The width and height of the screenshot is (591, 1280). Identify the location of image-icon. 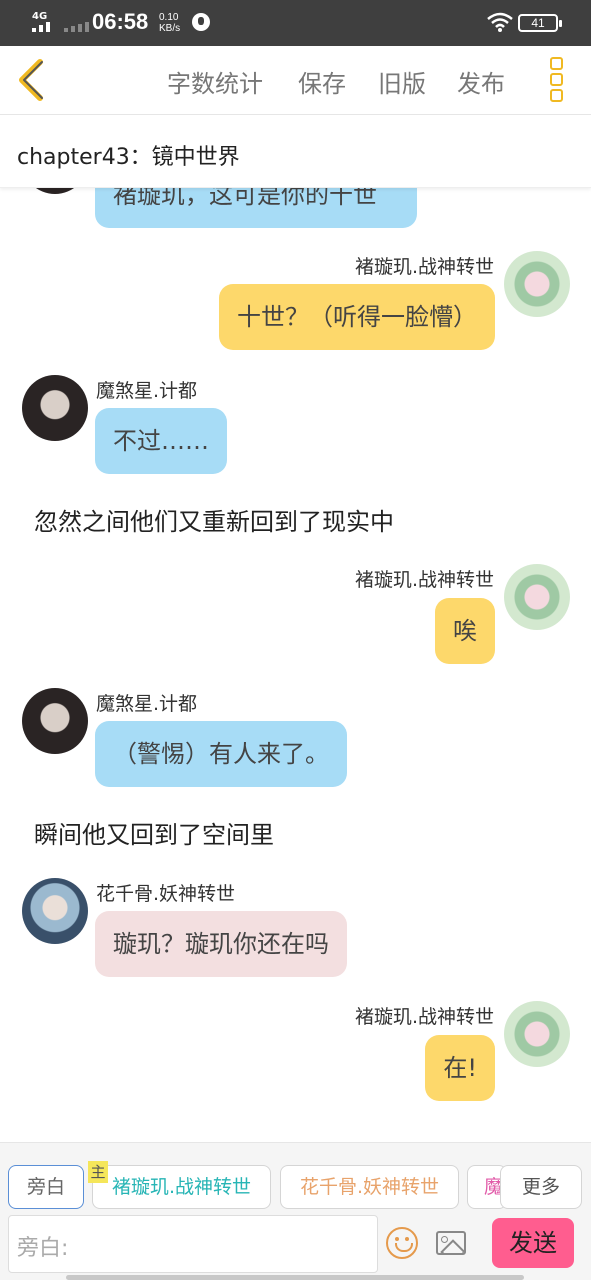
(451, 1243).